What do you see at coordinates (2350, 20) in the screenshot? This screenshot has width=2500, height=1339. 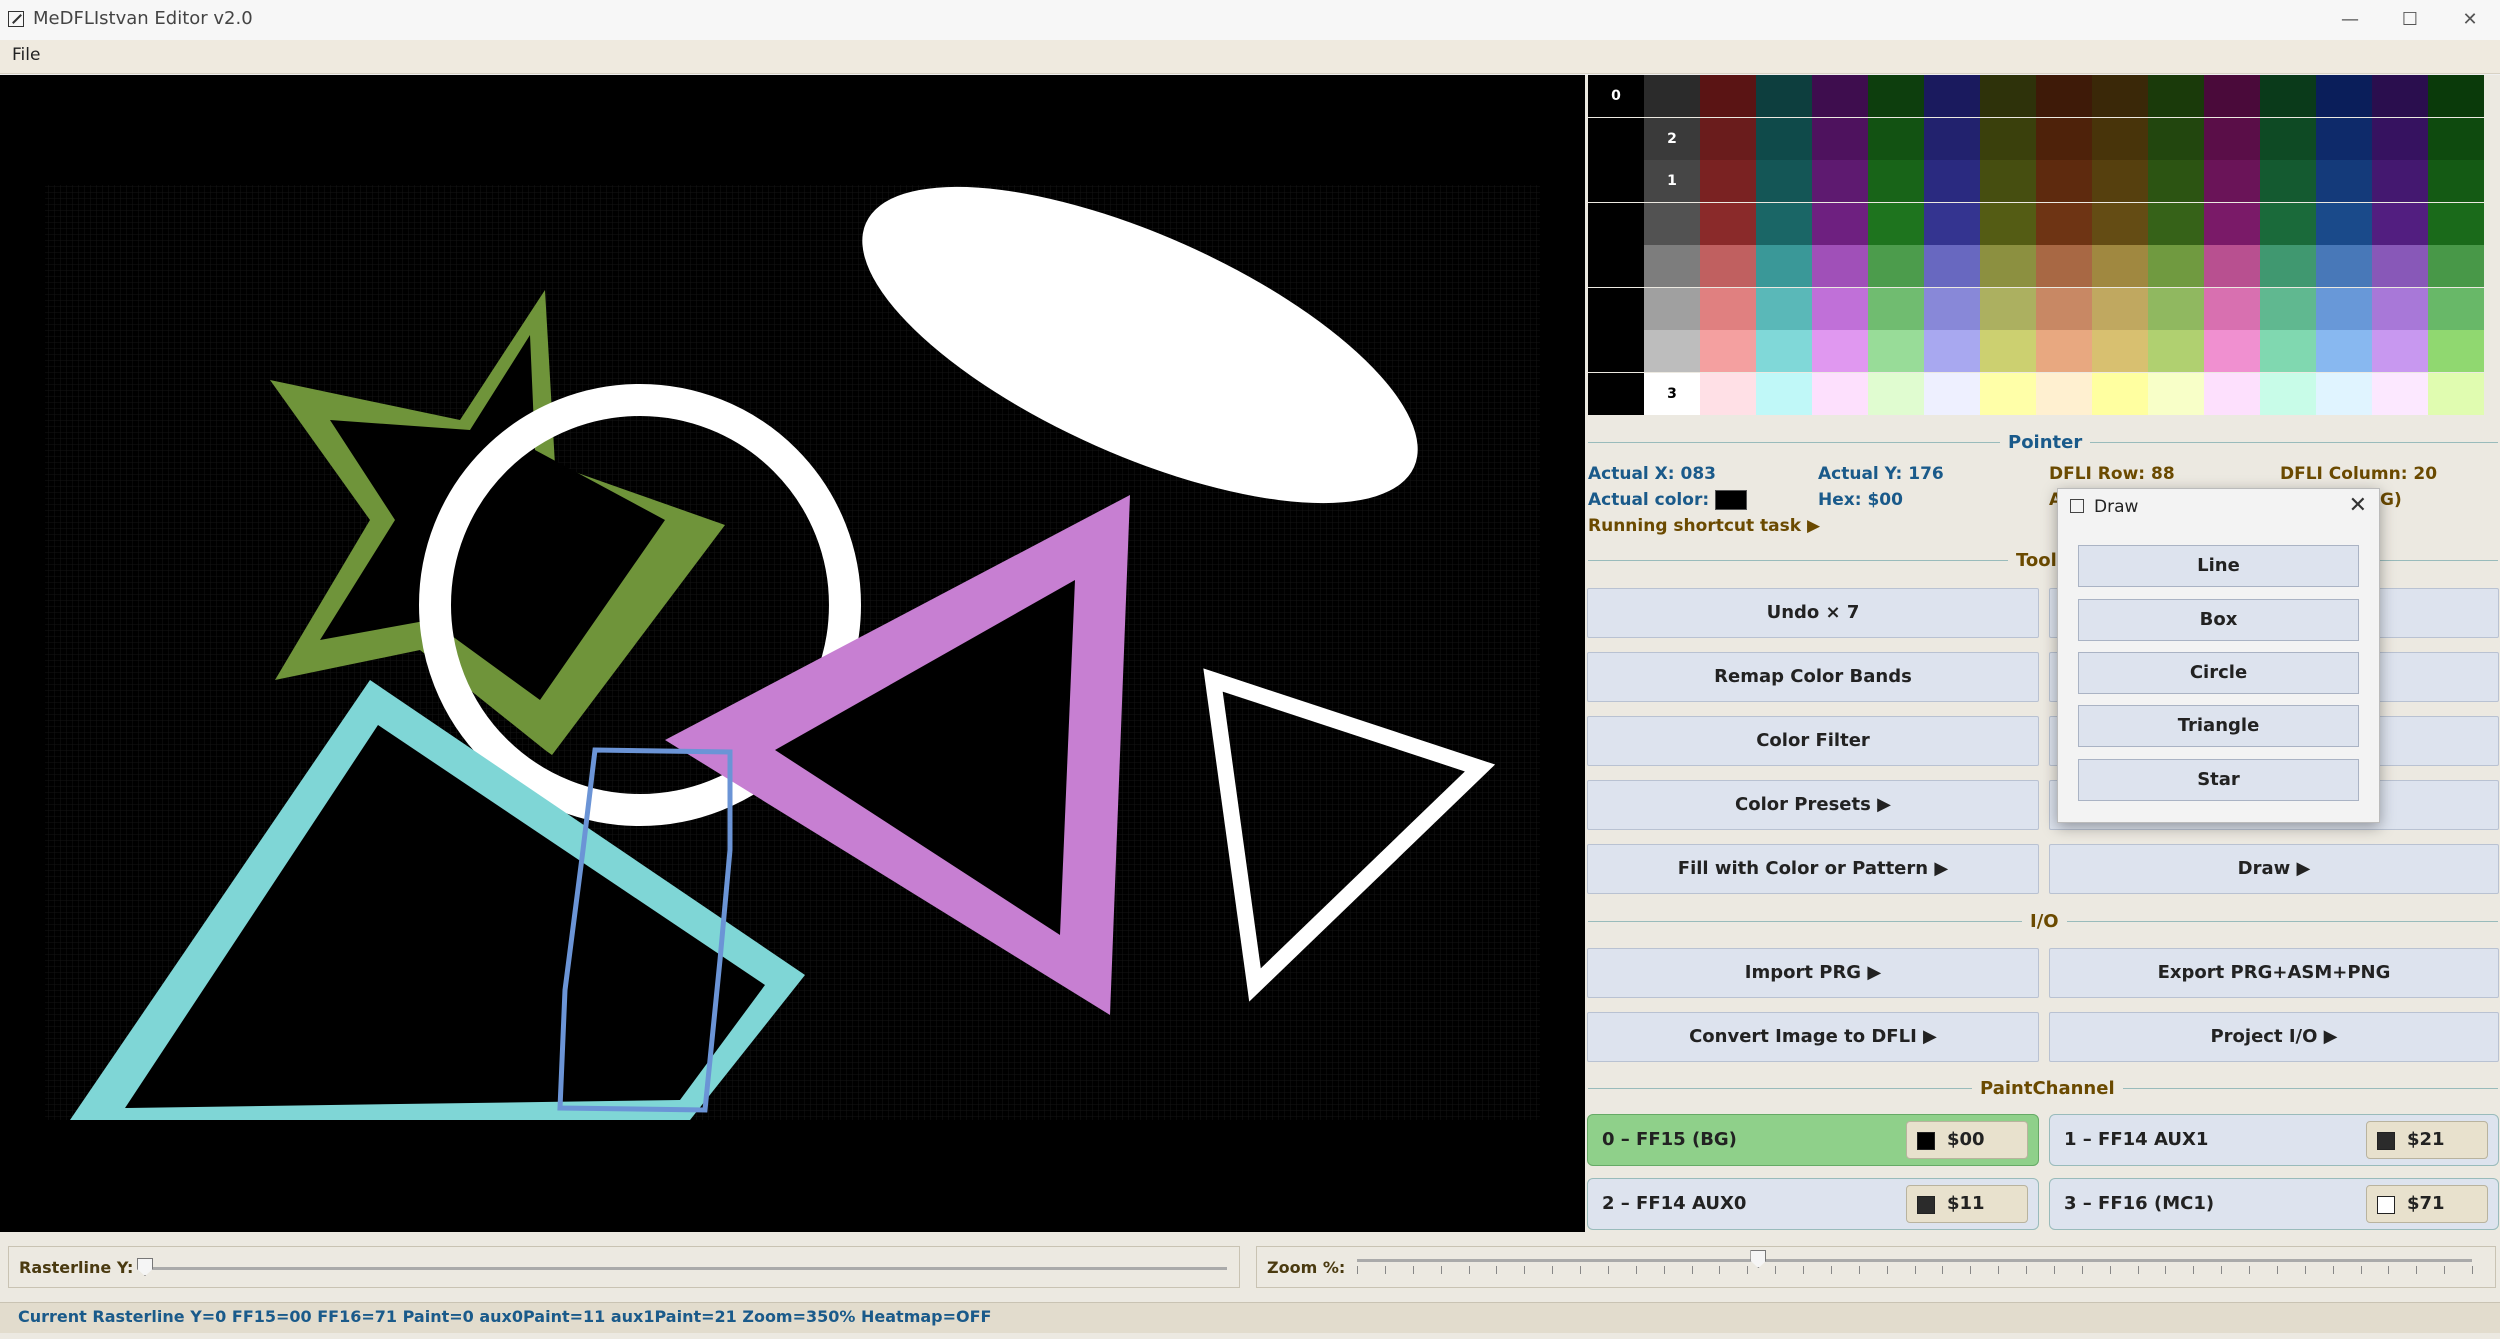 I see `minimize-button: —` at bounding box center [2350, 20].